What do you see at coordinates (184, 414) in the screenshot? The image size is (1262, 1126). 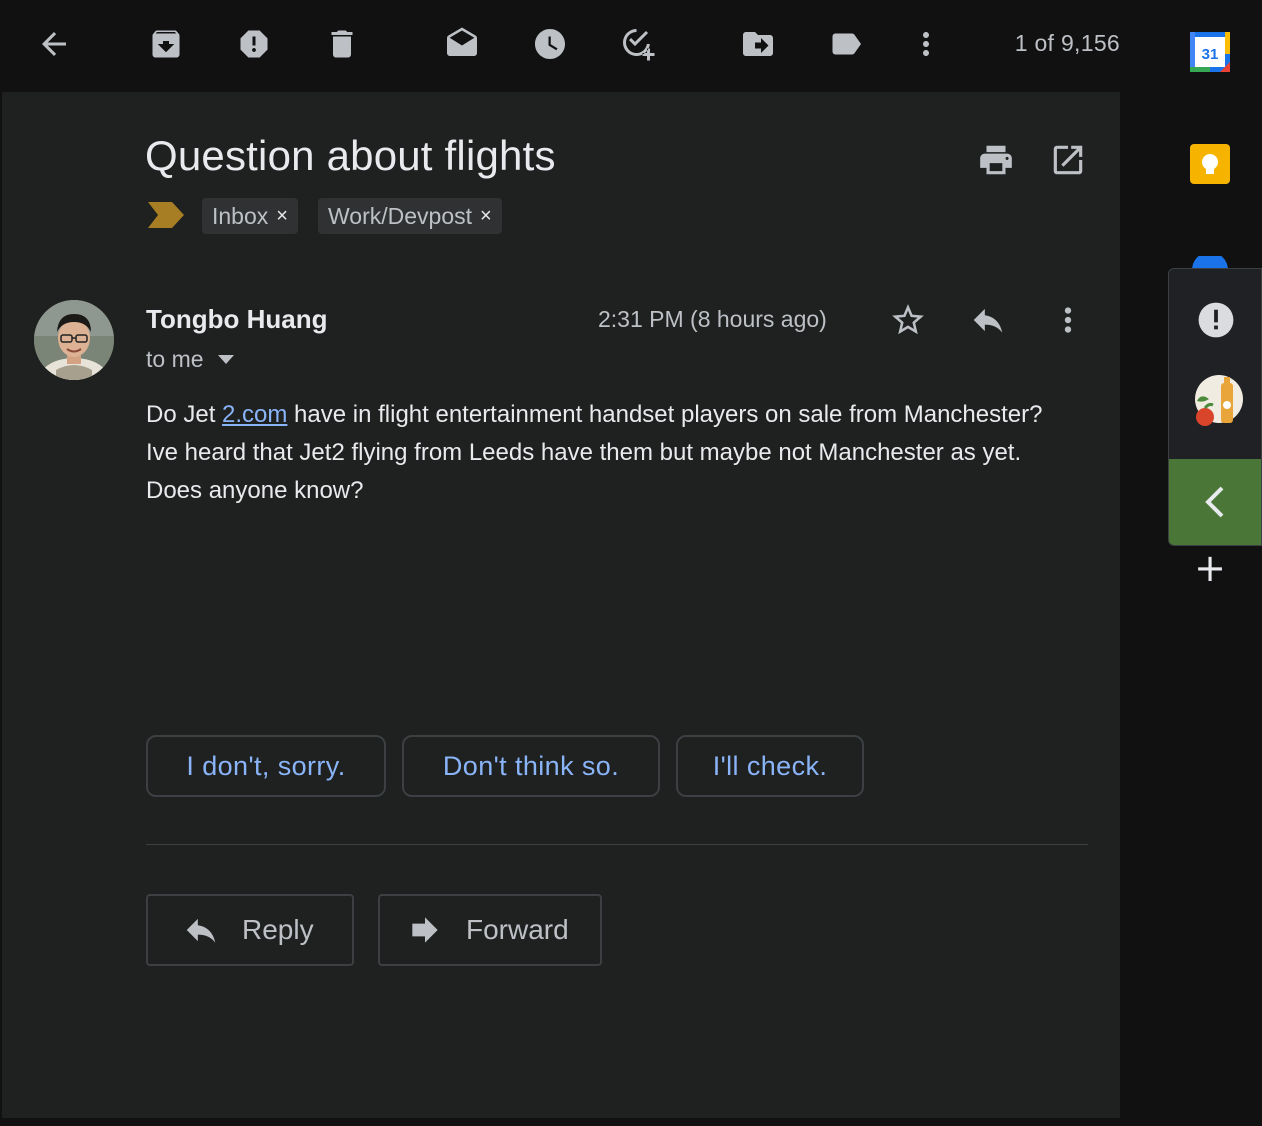 I see `body-text-start: Do Jet` at bounding box center [184, 414].